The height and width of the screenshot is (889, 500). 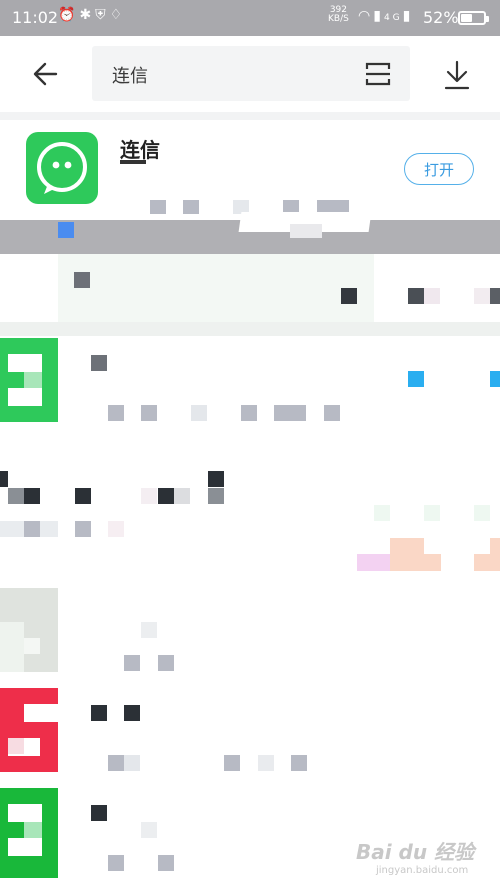 I want to click on search-header: 连信, so click(x=250, y=74).